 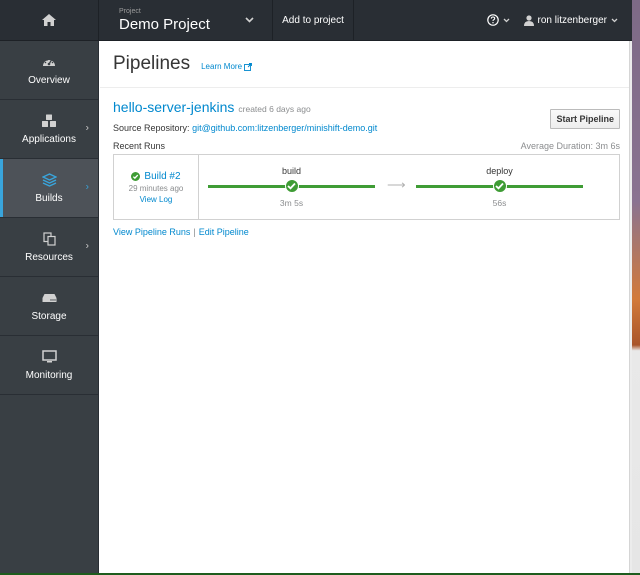 What do you see at coordinates (585, 119) in the screenshot?
I see `start-pipeline-button: Start Pipeline` at bounding box center [585, 119].